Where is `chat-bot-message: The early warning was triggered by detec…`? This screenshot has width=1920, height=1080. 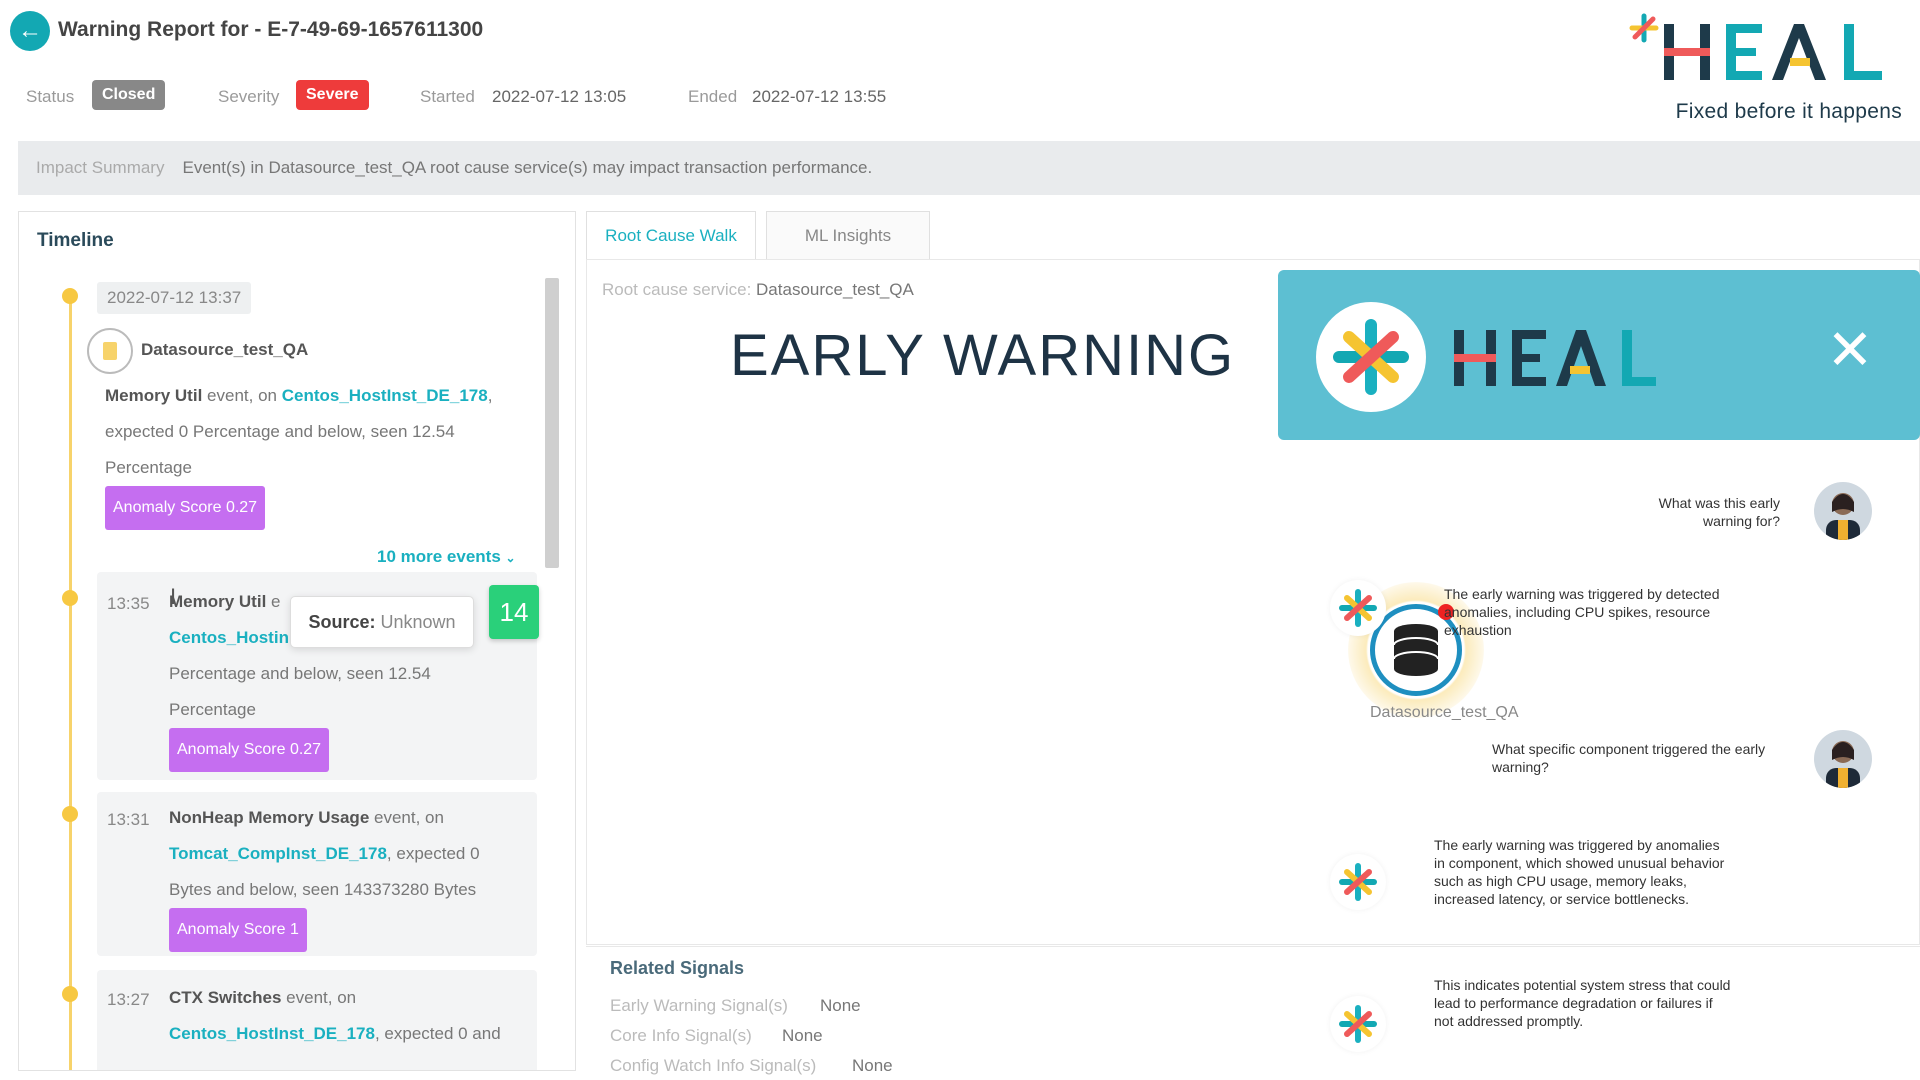 chat-bot-message: The early warning was triggered by detec… is located at coordinates (1582, 612).